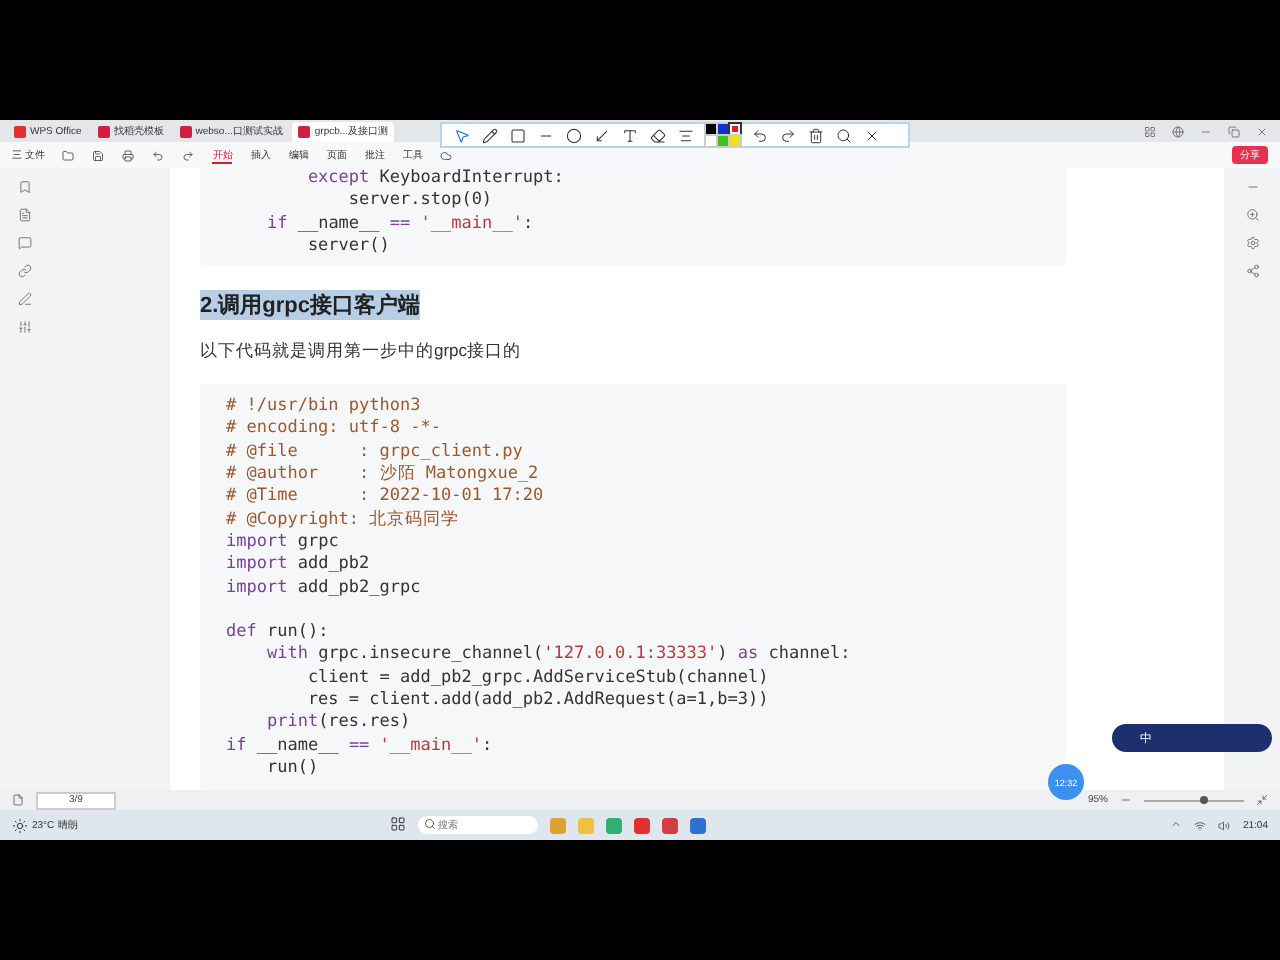 The width and height of the screenshot is (1280, 960). What do you see at coordinates (383, 475) in the screenshot?
I see `code-line: # @author : 沙陌 Matongxue_2` at bounding box center [383, 475].